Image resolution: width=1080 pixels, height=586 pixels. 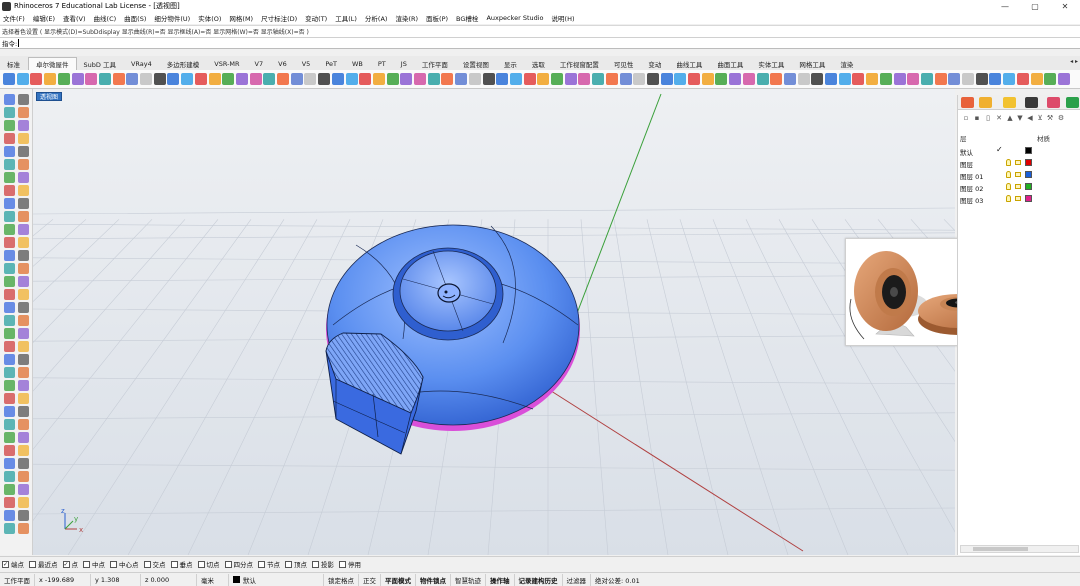 I want to click on layer-row: 图层 03, so click(x=1019, y=199).